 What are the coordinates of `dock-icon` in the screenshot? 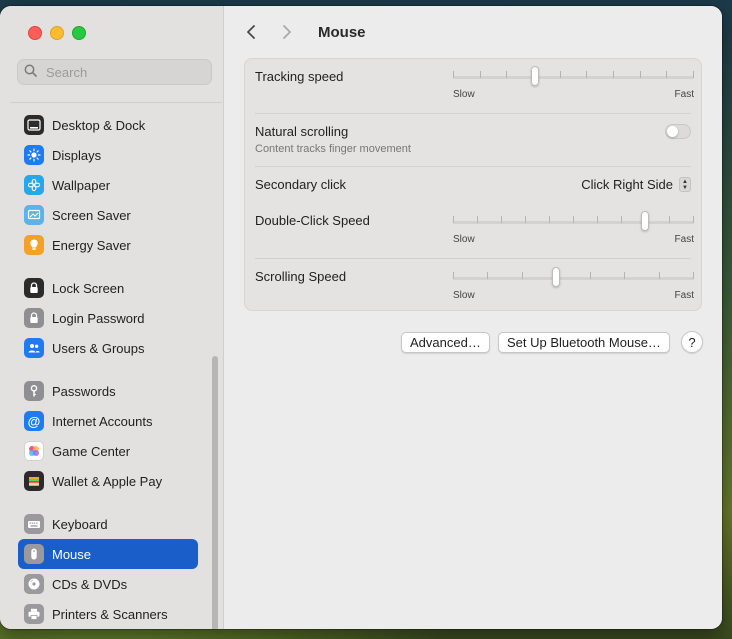 It's located at (34, 125).